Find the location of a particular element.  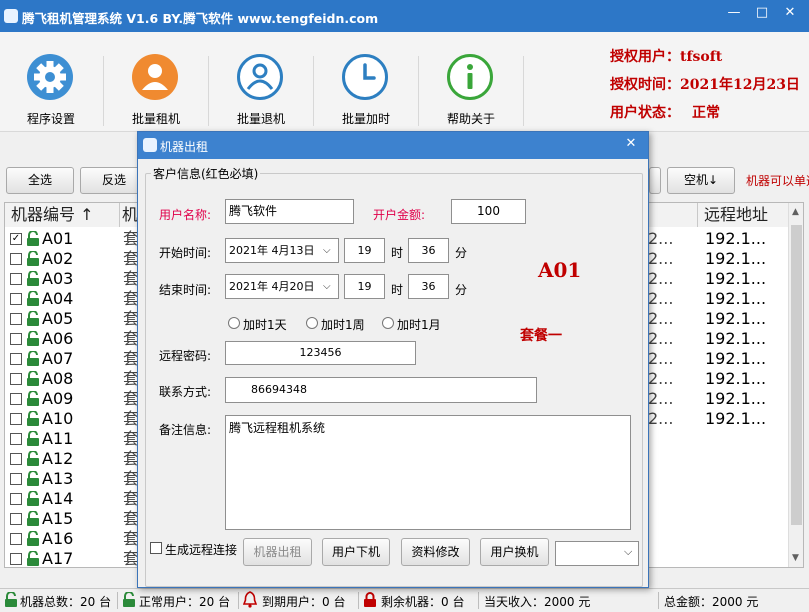

row-code: A17 is located at coordinates (58, 558).